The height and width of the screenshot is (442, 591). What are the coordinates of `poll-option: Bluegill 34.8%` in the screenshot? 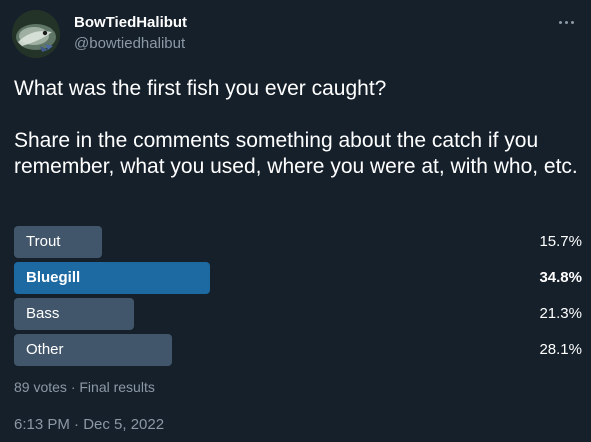 It's located at (298, 278).